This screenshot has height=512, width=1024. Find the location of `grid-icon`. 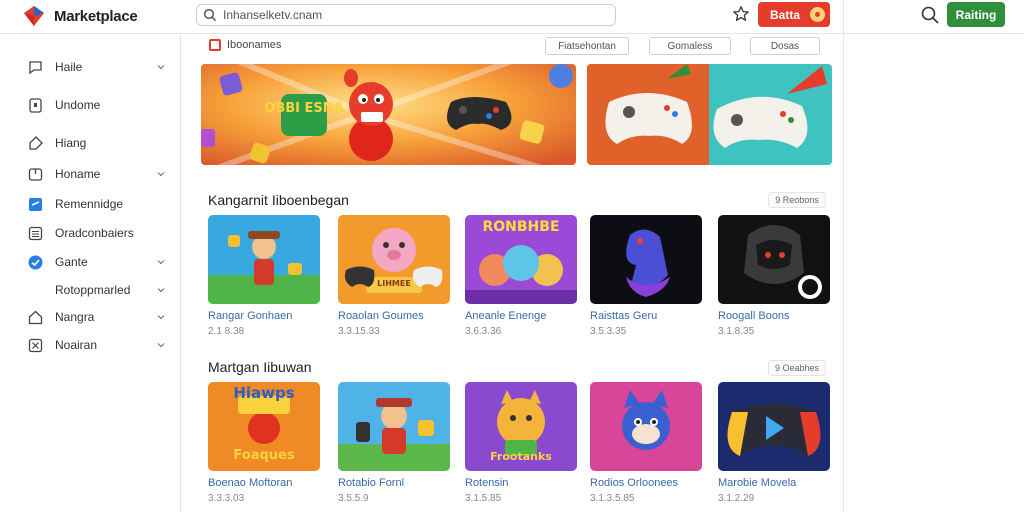

grid-icon is located at coordinates (35, 345).